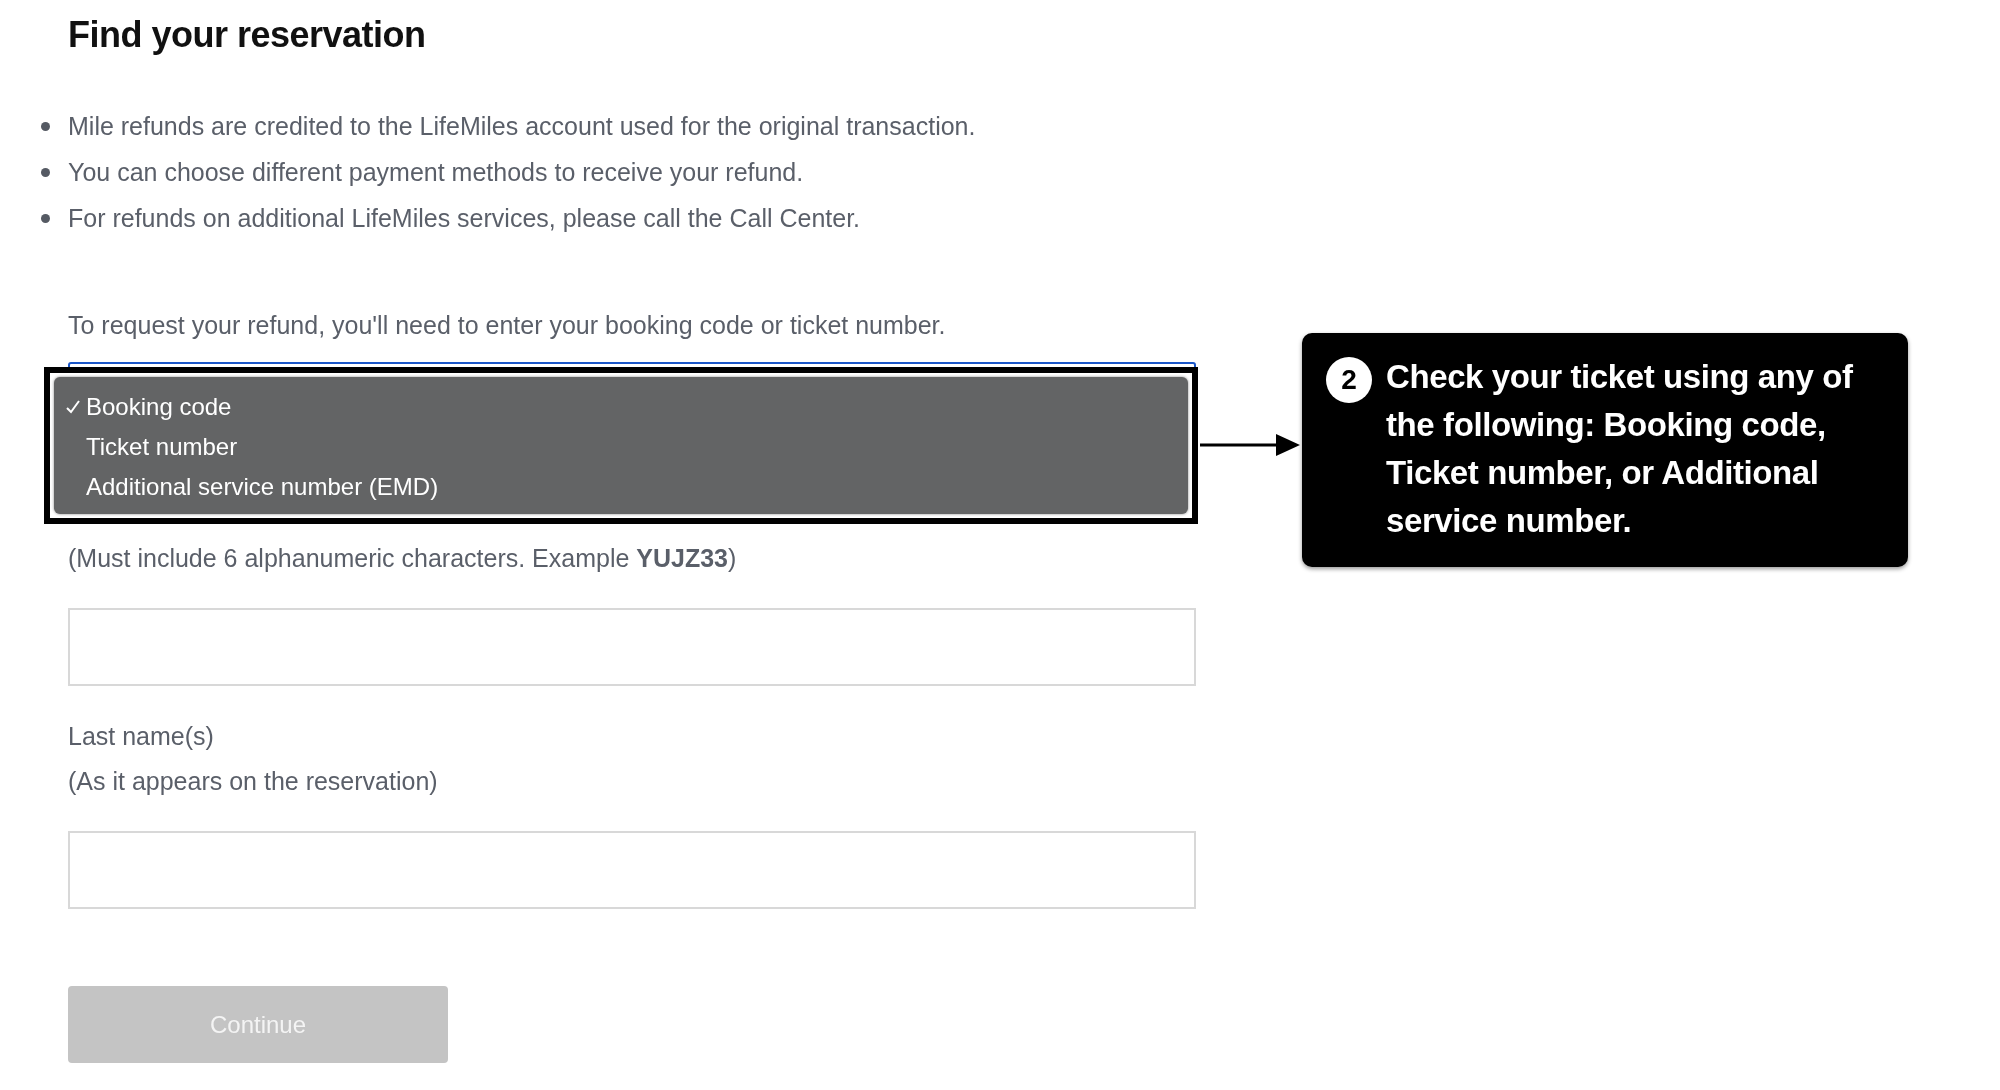 This screenshot has height=1090, width=2000. What do you see at coordinates (626, 446) in the screenshot?
I see `dropdown-option: Ticket number` at bounding box center [626, 446].